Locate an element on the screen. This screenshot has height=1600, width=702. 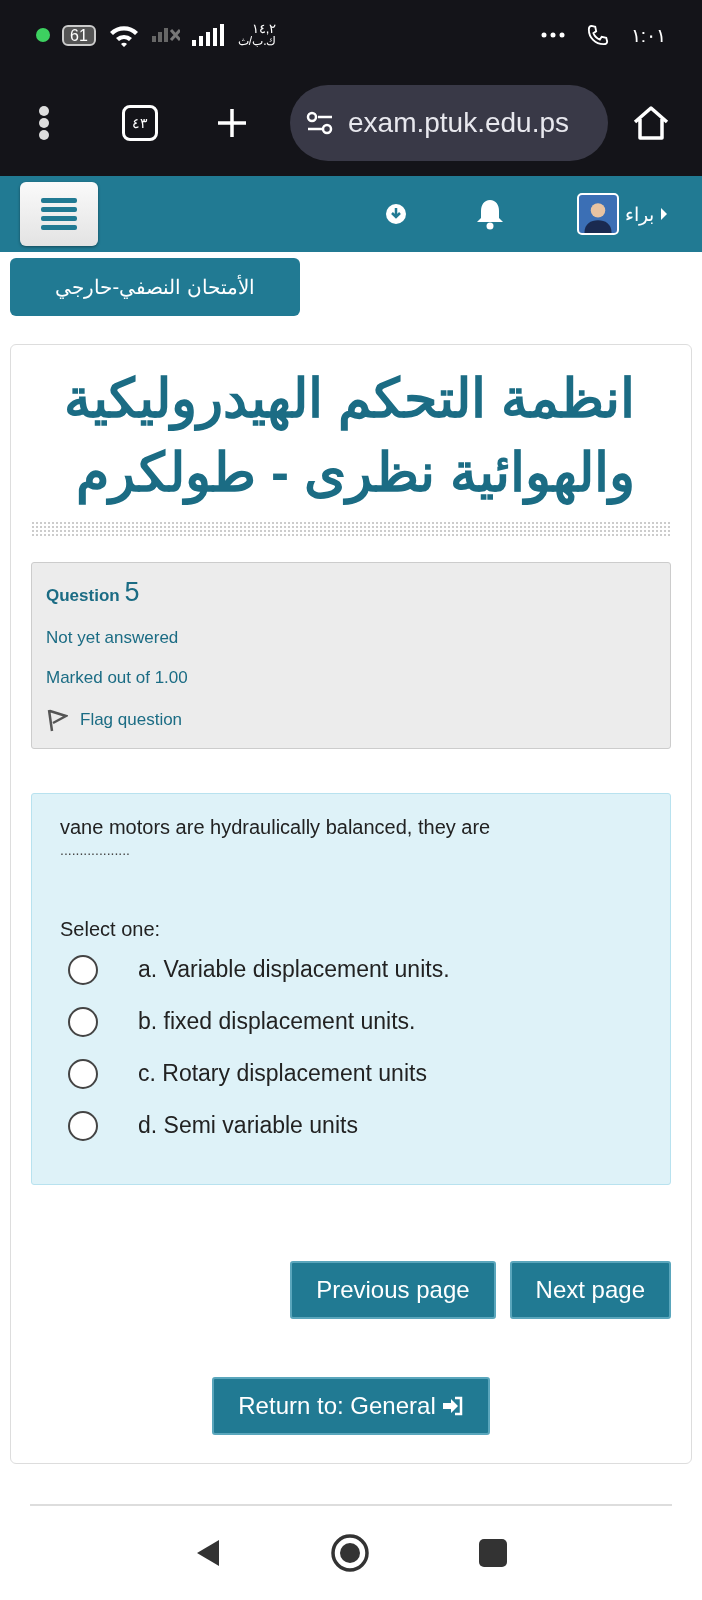
battery-level: 61 is located at coordinates (79, 35).